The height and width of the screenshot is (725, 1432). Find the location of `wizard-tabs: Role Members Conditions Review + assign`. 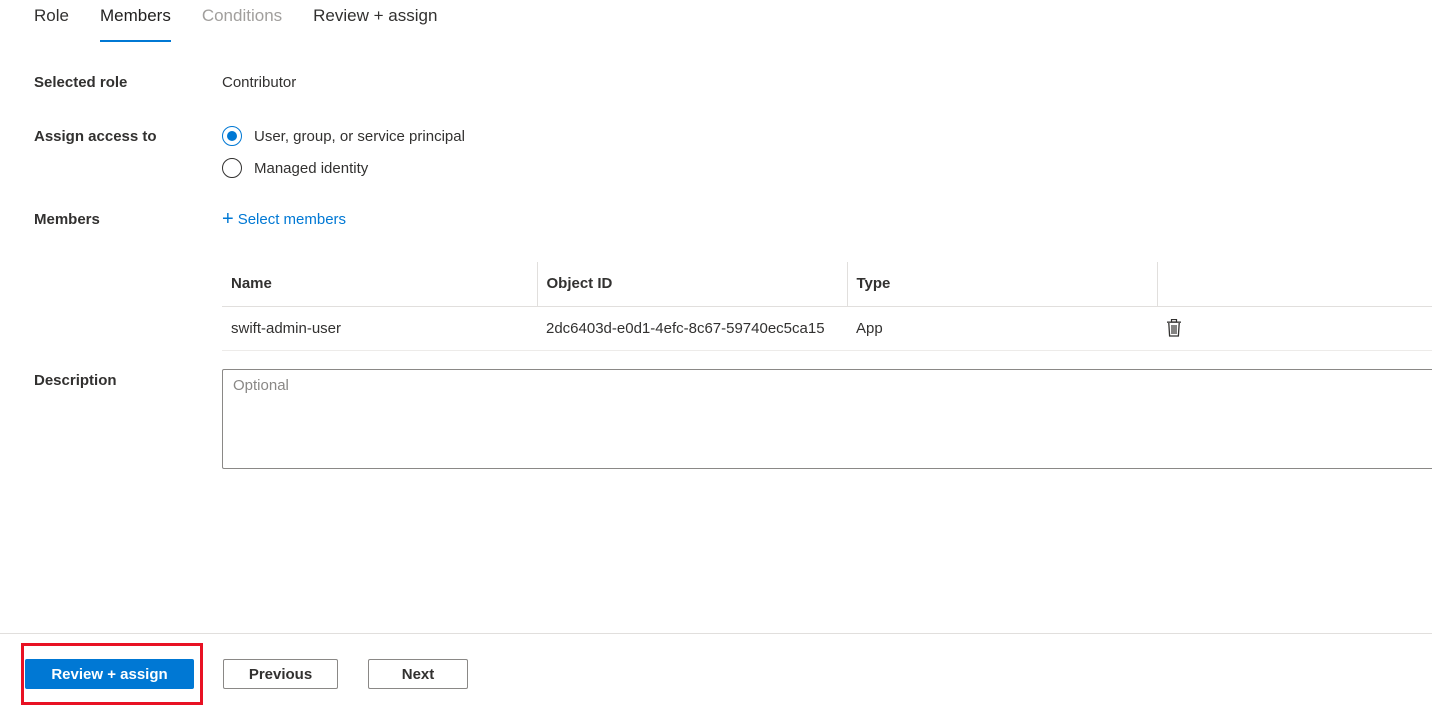

wizard-tabs: Role Members Conditions Review + assign is located at coordinates (251, 21).